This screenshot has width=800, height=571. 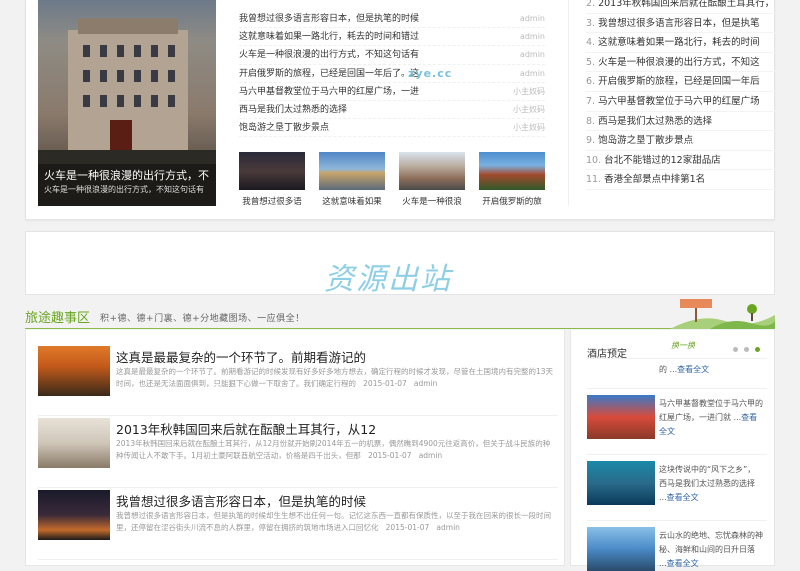 What do you see at coordinates (329, 36) in the screenshot?
I see `list-item-title: 这就意味着如果一路北行，耗去的时间和错过` at bounding box center [329, 36].